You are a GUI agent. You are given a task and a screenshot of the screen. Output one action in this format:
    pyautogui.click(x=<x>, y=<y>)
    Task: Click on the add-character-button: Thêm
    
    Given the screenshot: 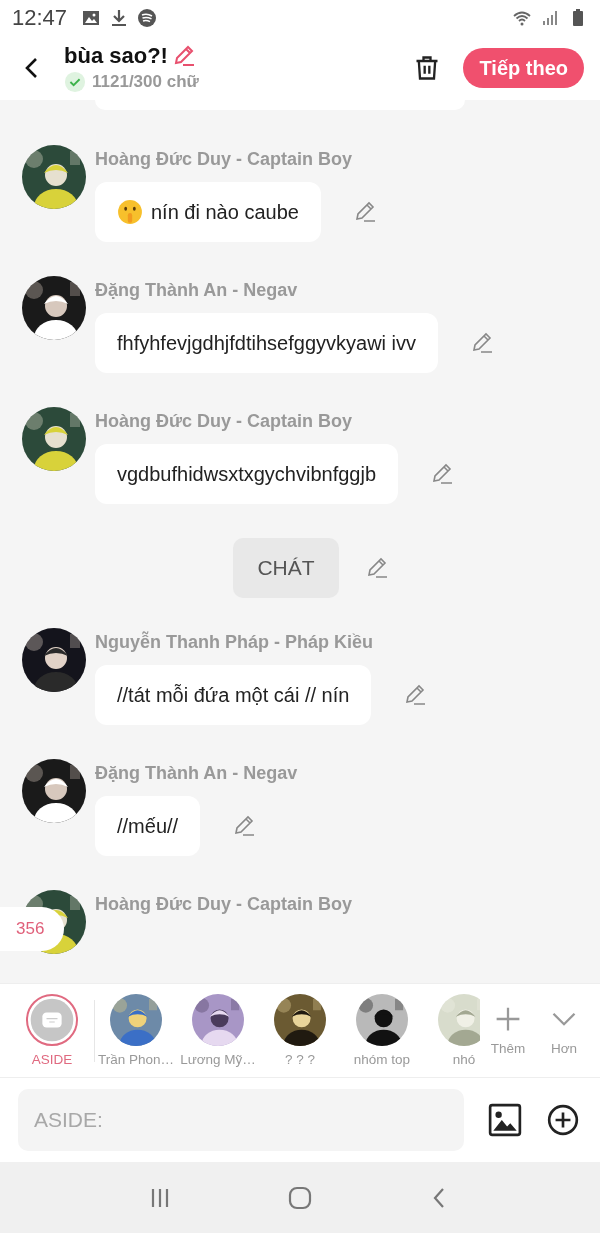 What is the action you would take?
    pyautogui.click(x=508, y=1030)
    